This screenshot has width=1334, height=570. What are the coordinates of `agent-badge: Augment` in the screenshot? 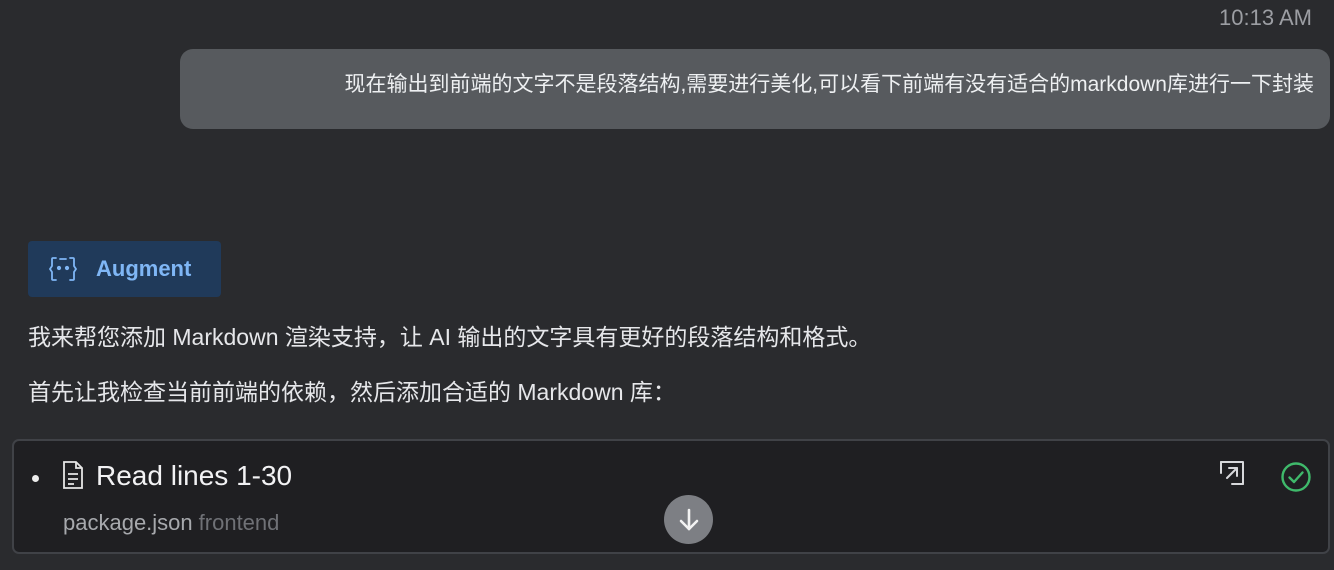 It's located at (124, 269).